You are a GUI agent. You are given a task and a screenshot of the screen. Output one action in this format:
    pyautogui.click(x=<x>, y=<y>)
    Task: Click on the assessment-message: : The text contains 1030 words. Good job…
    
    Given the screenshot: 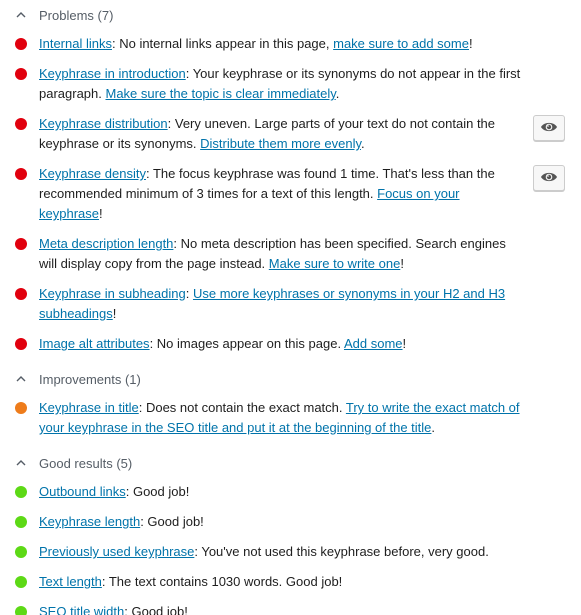 What is the action you would take?
    pyautogui.click(x=222, y=581)
    